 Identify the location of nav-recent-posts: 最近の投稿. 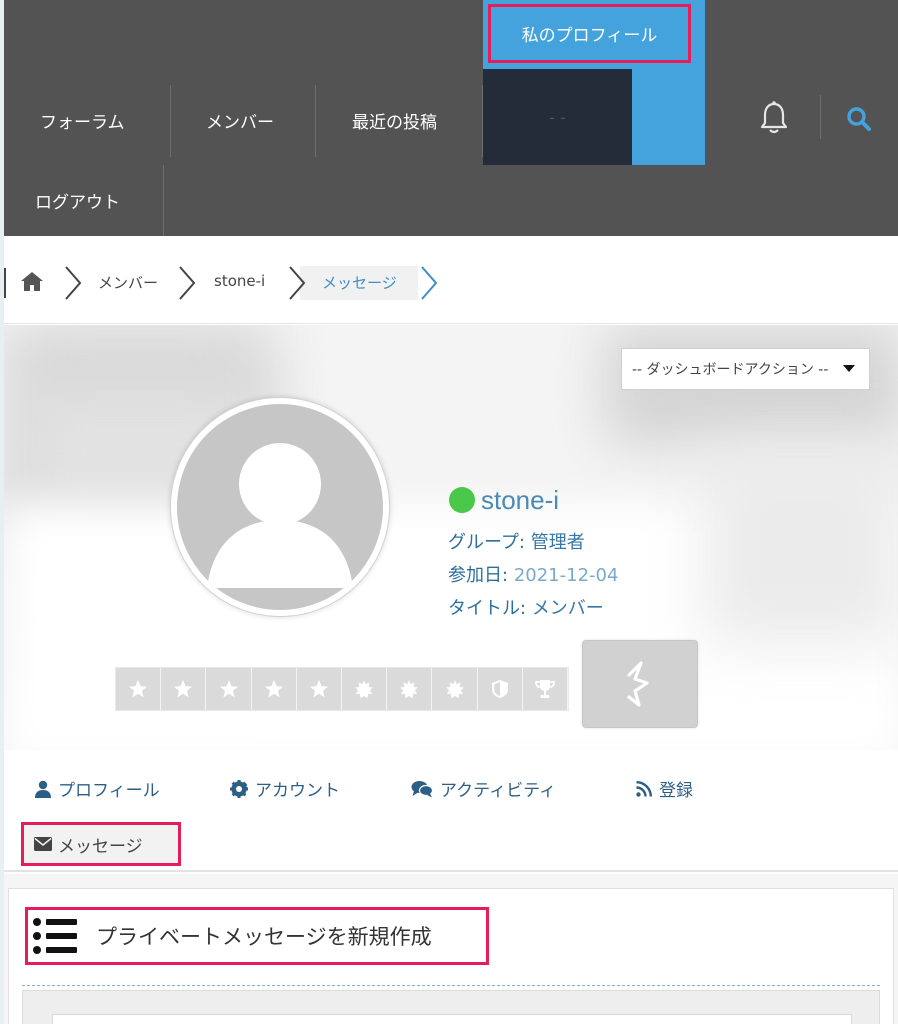
(394, 120).